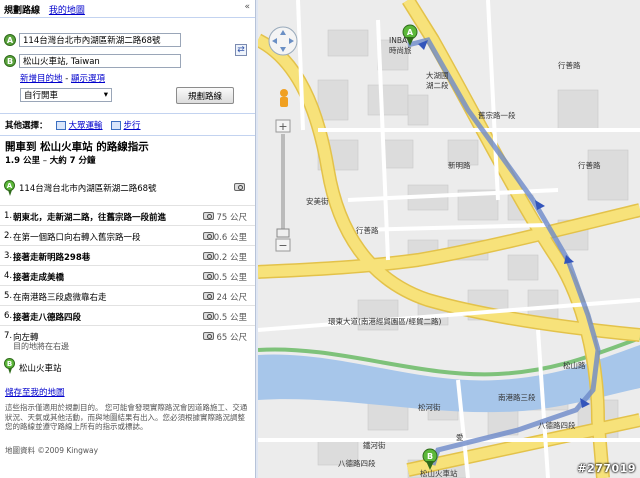 The image size is (640, 478). I want to click on watermark: #277019, so click(606, 468).